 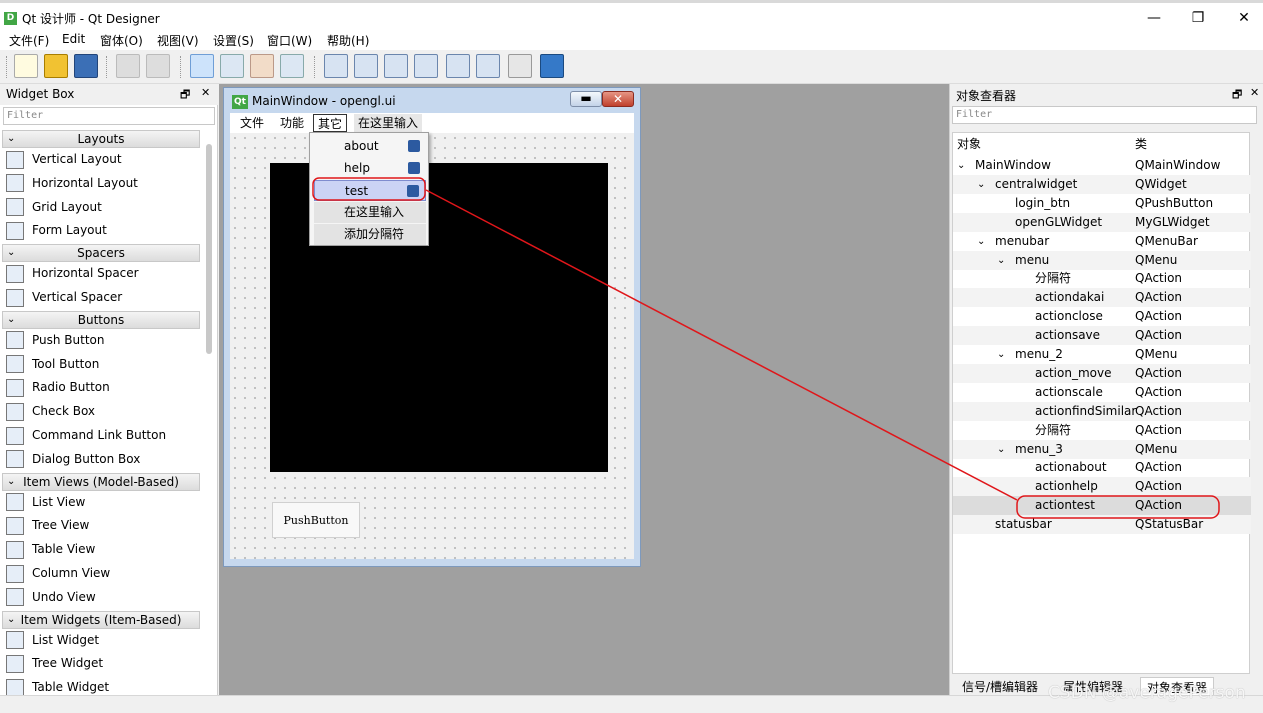 I want to click on watermark: CSDN @averagePerson, so click(x=1147, y=693).